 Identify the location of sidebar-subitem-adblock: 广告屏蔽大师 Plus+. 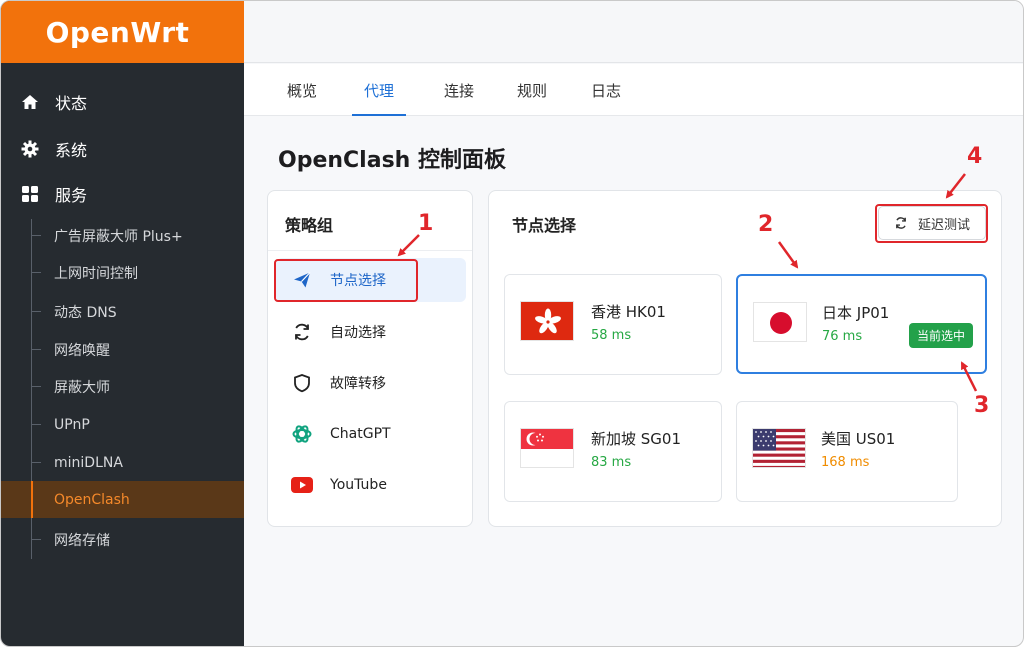
(122, 235).